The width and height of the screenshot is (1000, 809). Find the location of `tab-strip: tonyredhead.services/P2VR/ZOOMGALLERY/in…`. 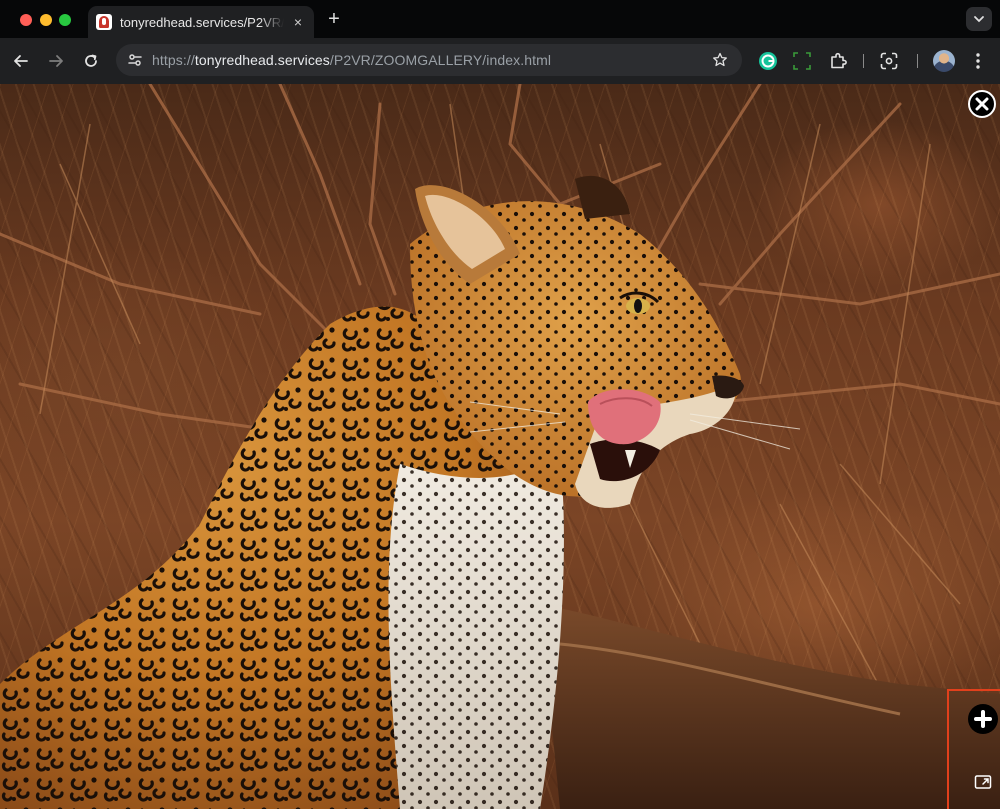

tab-strip: tonyredhead.services/P2VR/ZOOMGALLERY/in… is located at coordinates (500, 19).